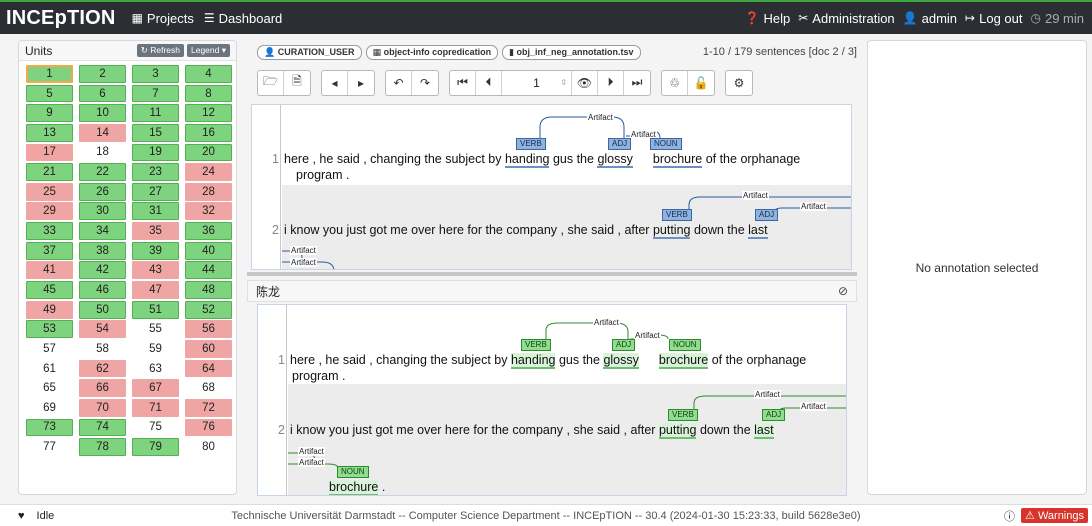 The width and height of the screenshot is (1092, 526). I want to click on unit-cell: 51, so click(155, 309).